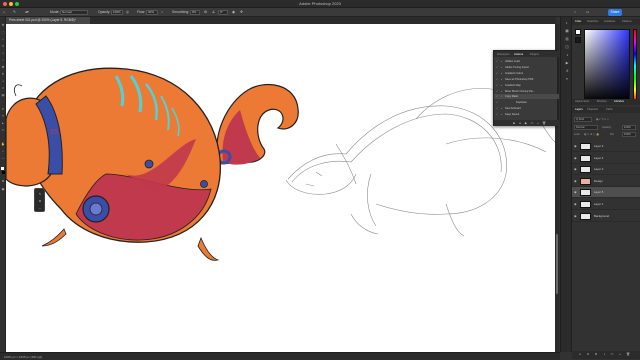 This screenshot has width=640, height=360. Describe the element at coordinates (518, 54) in the screenshot. I see `tab-actions: Actions` at that location.